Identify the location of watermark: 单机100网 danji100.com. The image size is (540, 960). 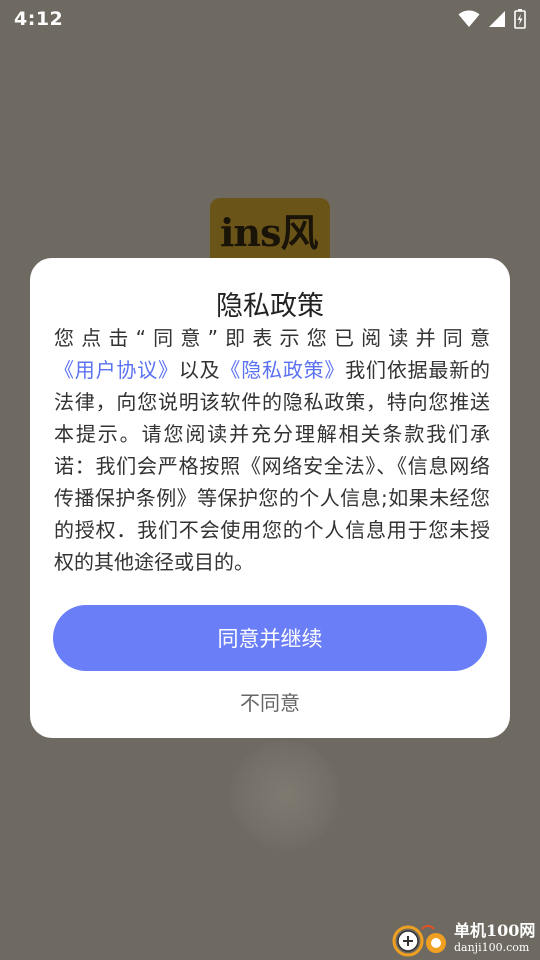
(466, 939).